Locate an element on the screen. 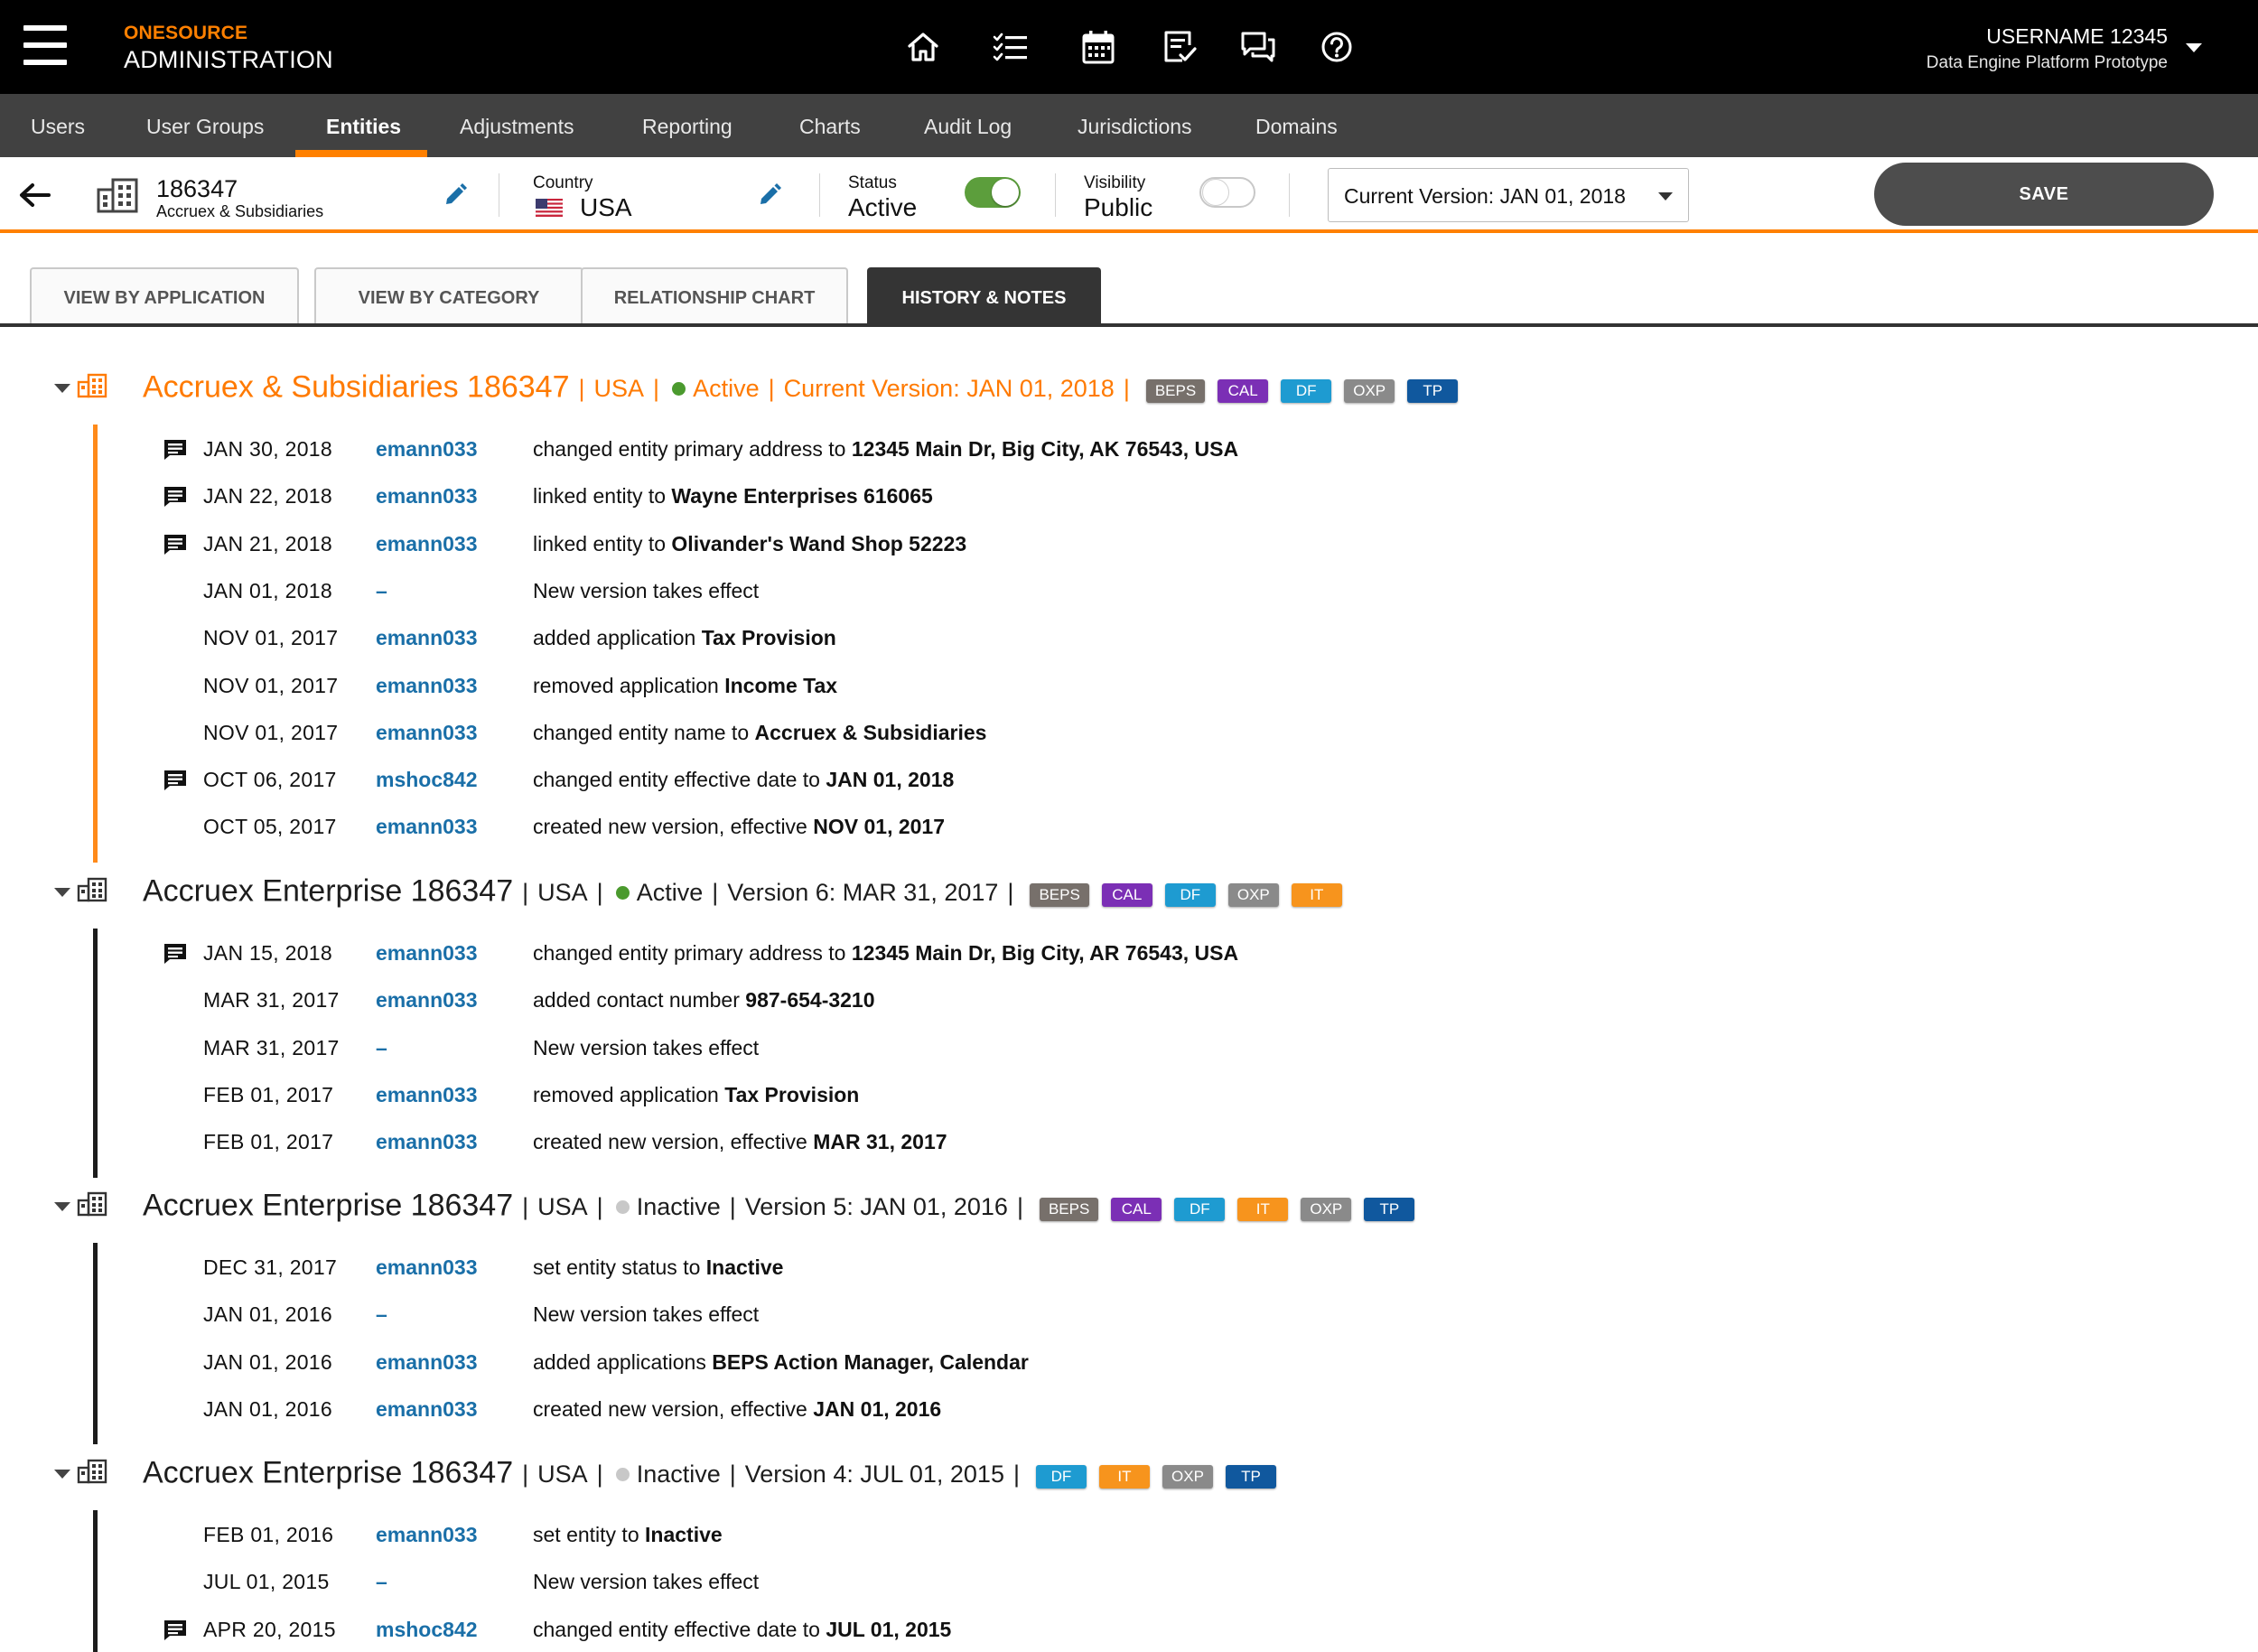  nav-item-audit-log: Audit Log is located at coordinates (968, 126).